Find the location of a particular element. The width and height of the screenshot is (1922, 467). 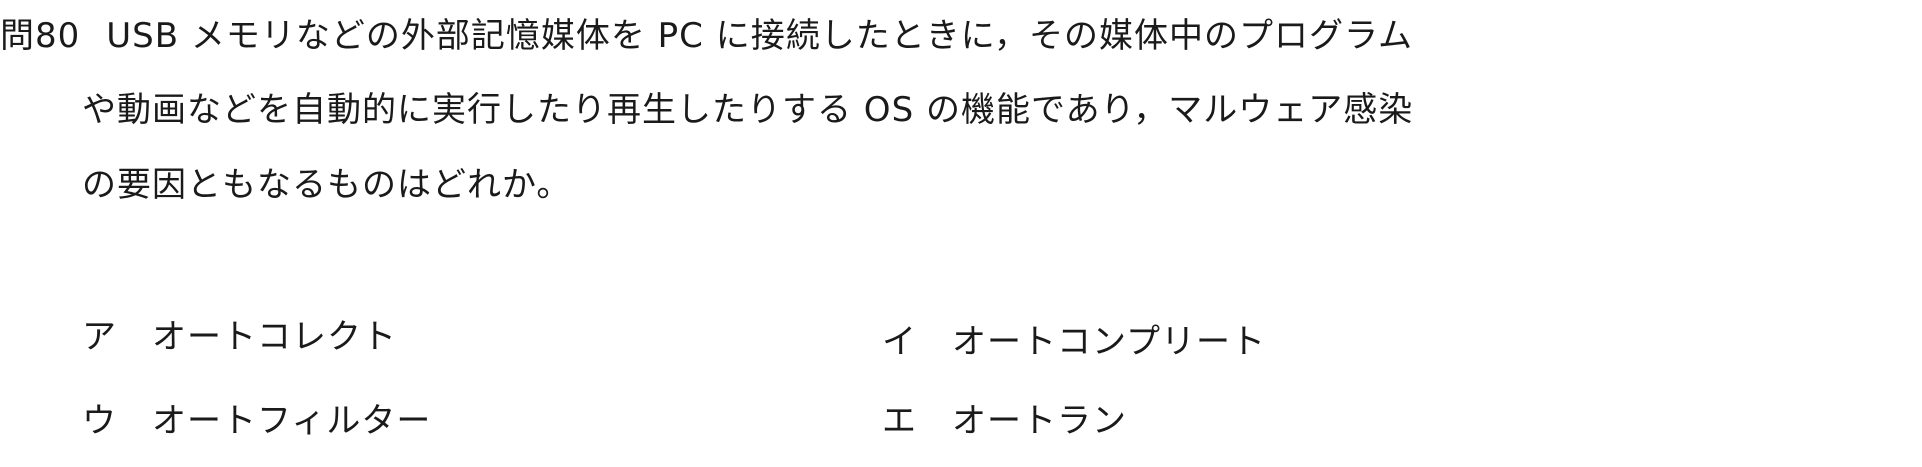

choice-text-a: オートコレクト is located at coordinates (274, 337).